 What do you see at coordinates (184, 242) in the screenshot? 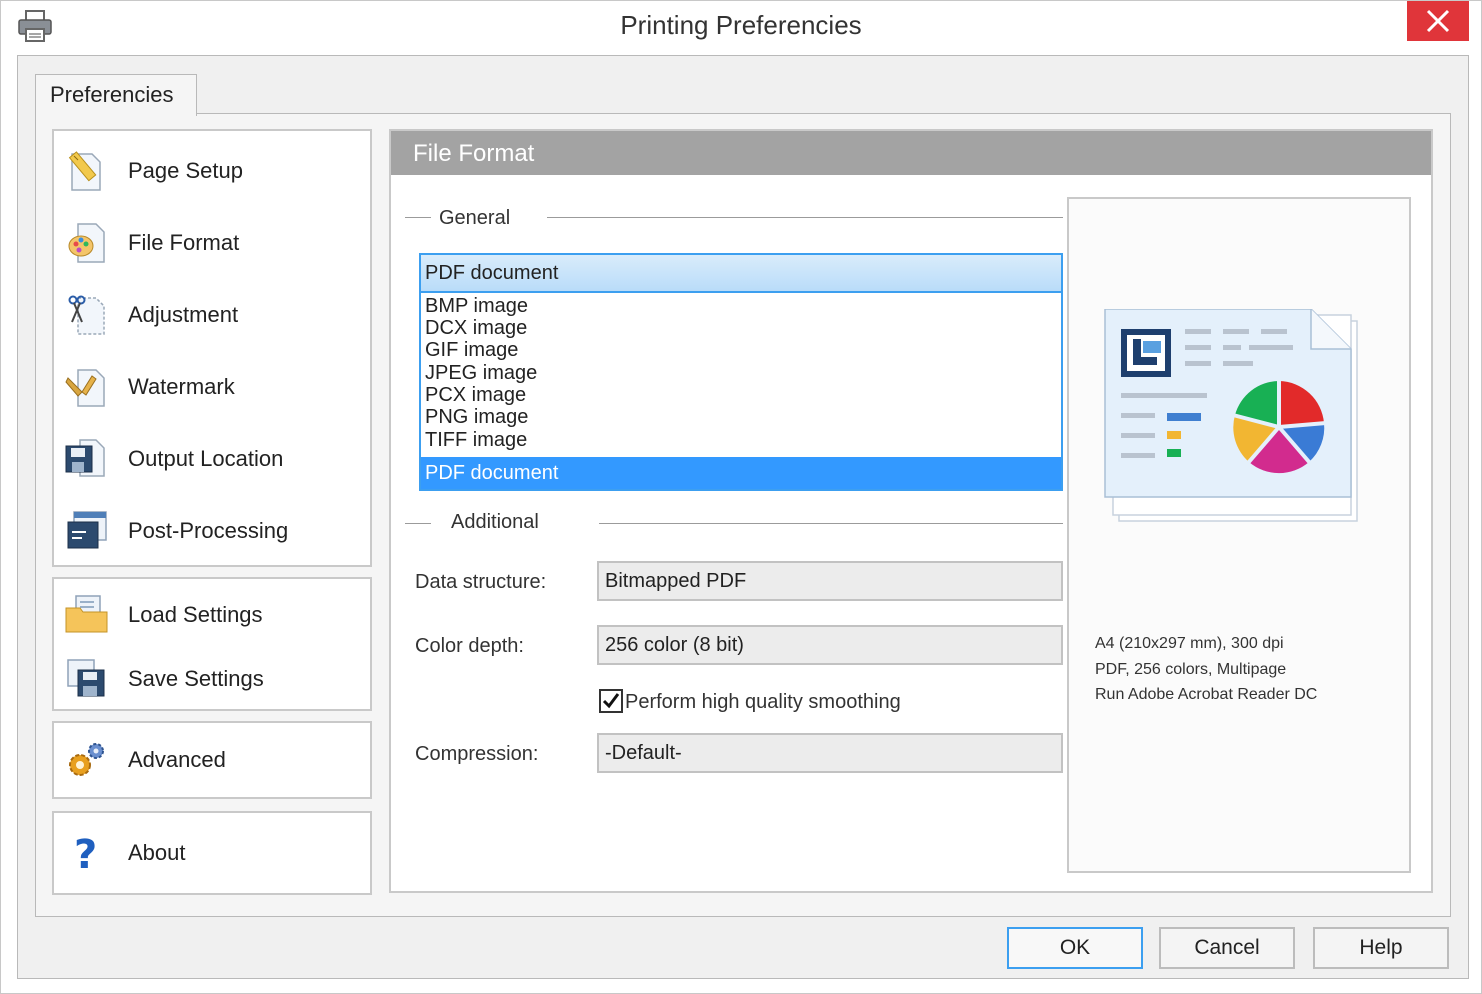
I see `nav-label-file-format: File Format` at bounding box center [184, 242].